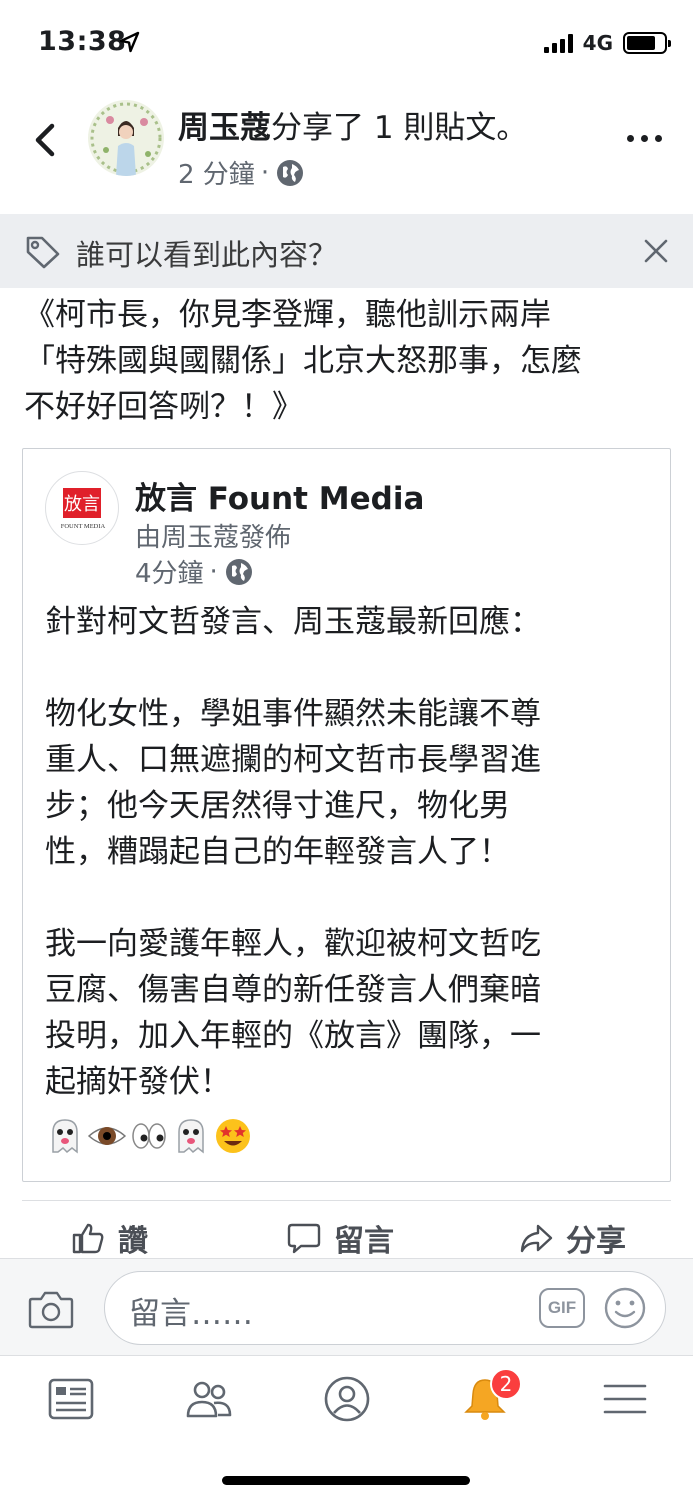 Image resolution: width=693 pixels, height=1501 pixels. Describe the element at coordinates (293, 1036) in the screenshot. I see `body-line: 投明，加入年輕的《放言》團隊，一` at that location.